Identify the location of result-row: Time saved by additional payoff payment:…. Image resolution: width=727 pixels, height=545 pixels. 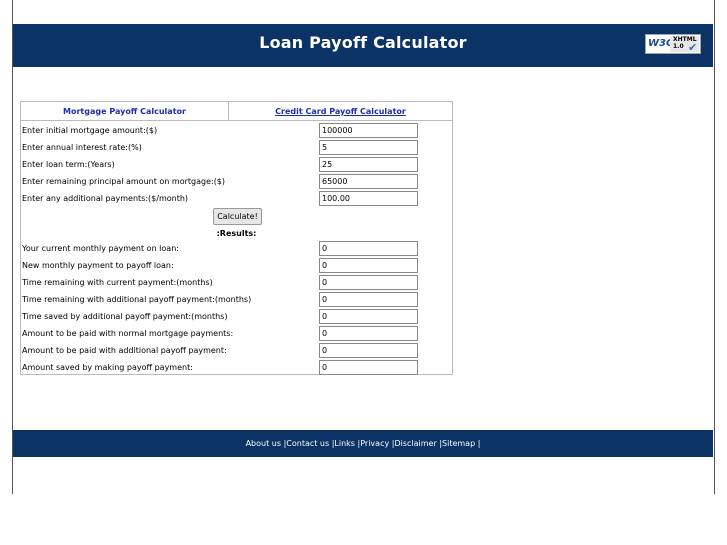
(237, 317).